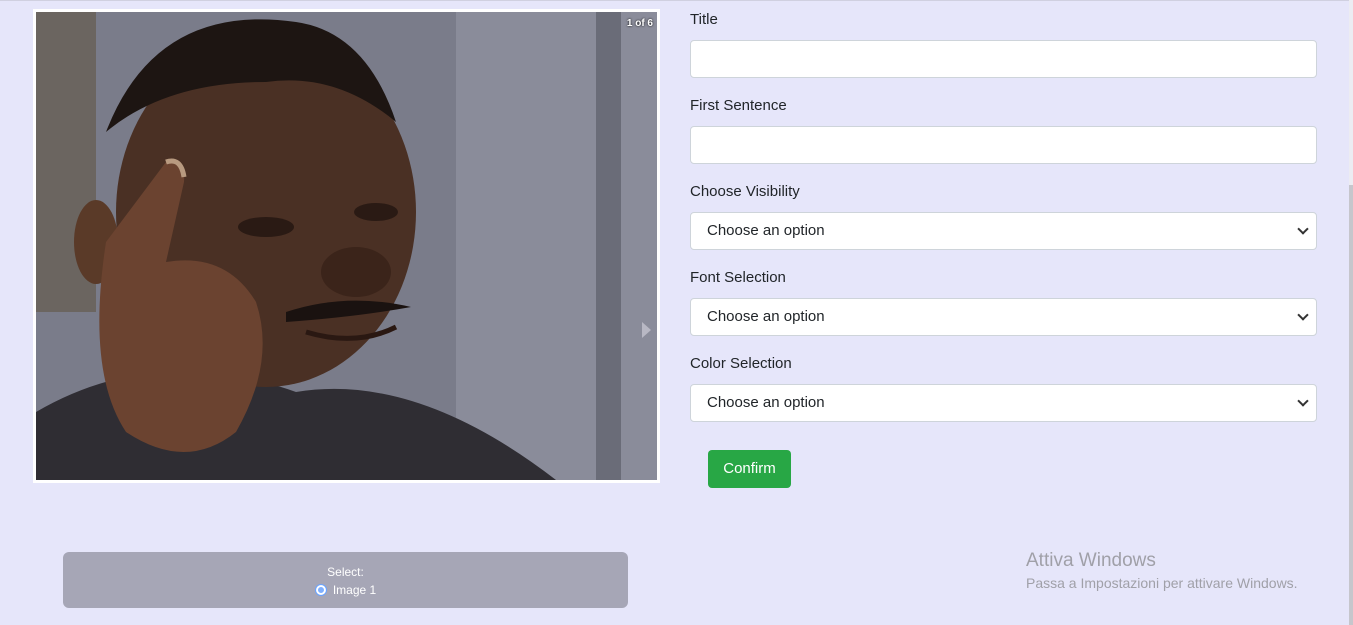  What do you see at coordinates (738, 277) in the screenshot?
I see `font-selection-label: Font Selection` at bounding box center [738, 277].